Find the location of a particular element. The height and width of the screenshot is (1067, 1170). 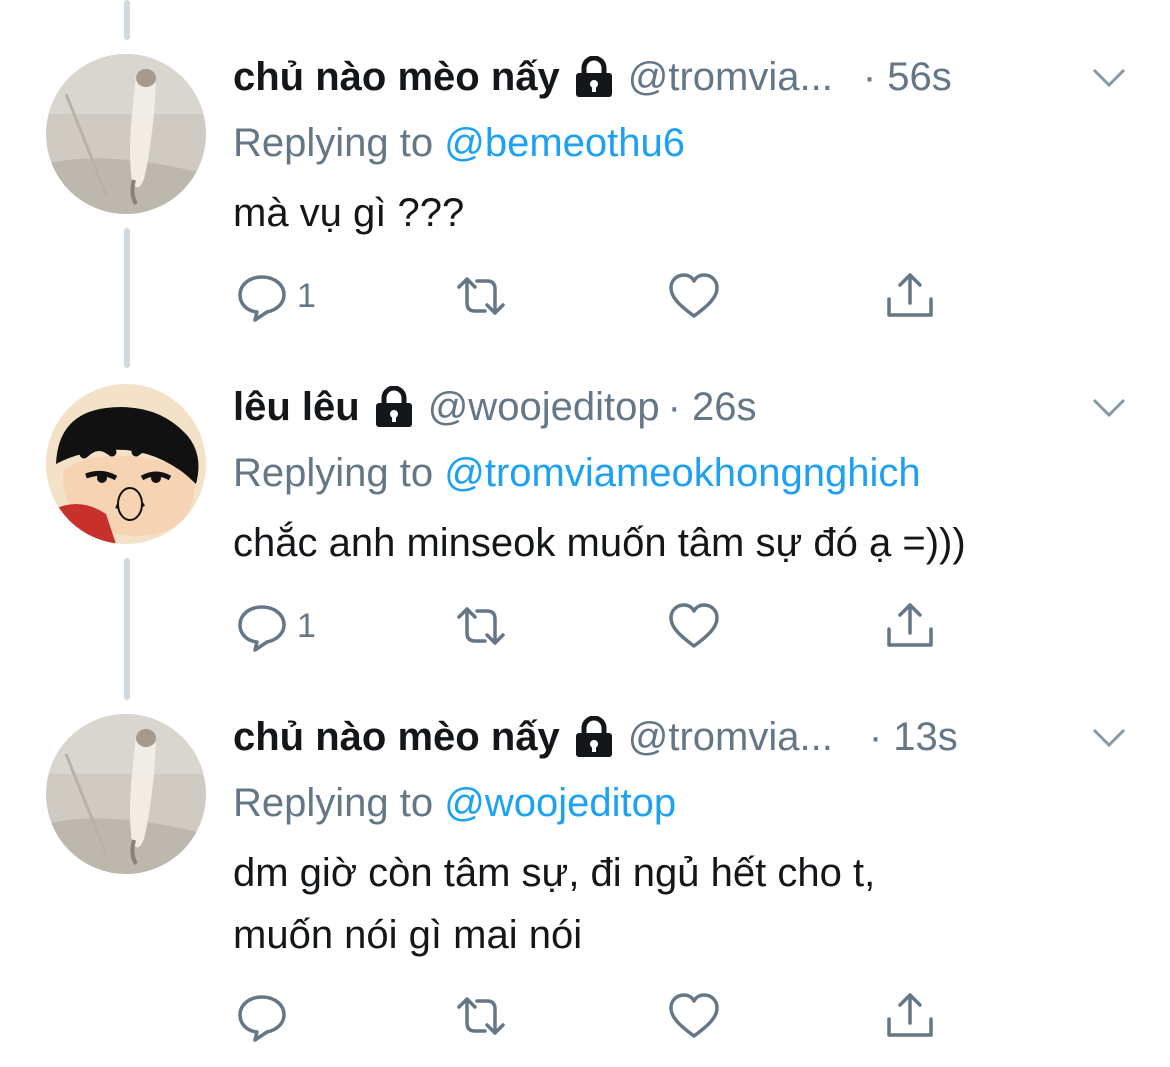

replying-to: Replying to @tromviameokhongnghich is located at coordinates (681, 473).